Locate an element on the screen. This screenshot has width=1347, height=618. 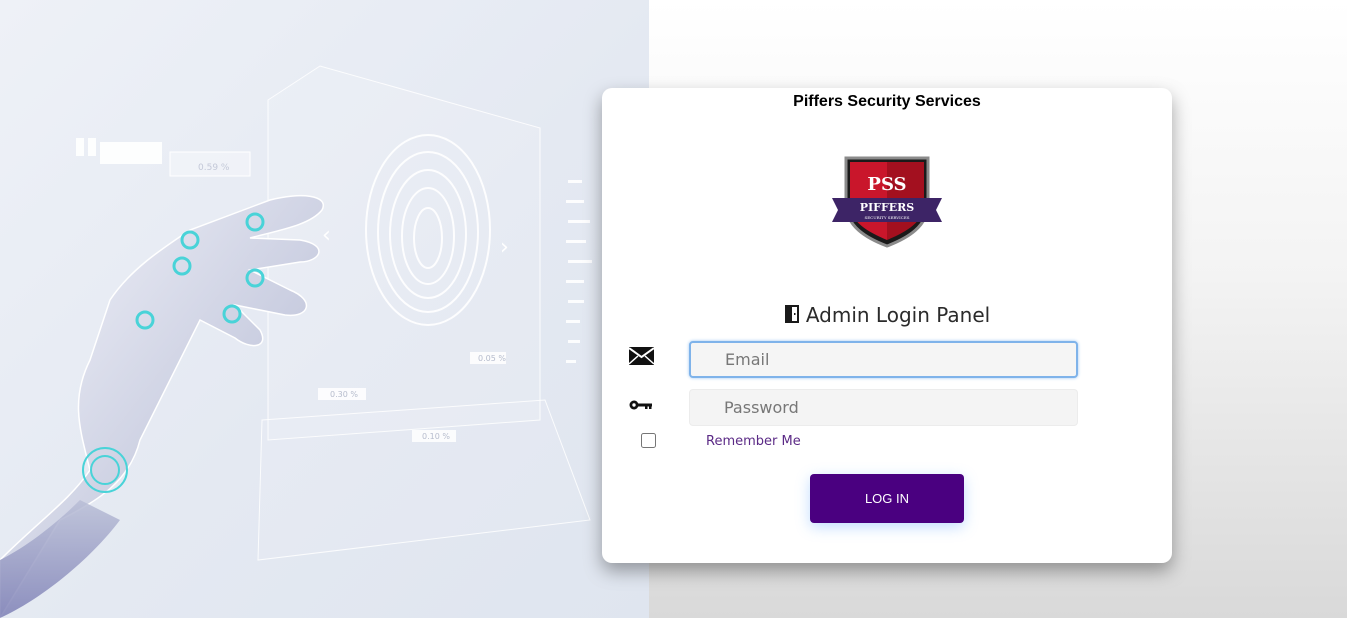
remember-me-label: Remember Me is located at coordinates (753, 441).